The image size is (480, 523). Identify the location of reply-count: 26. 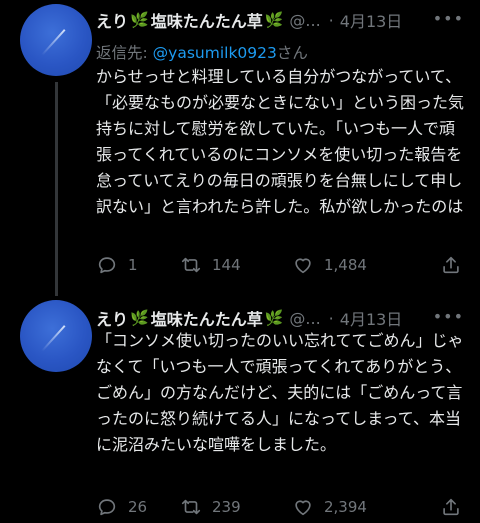
(138, 507).